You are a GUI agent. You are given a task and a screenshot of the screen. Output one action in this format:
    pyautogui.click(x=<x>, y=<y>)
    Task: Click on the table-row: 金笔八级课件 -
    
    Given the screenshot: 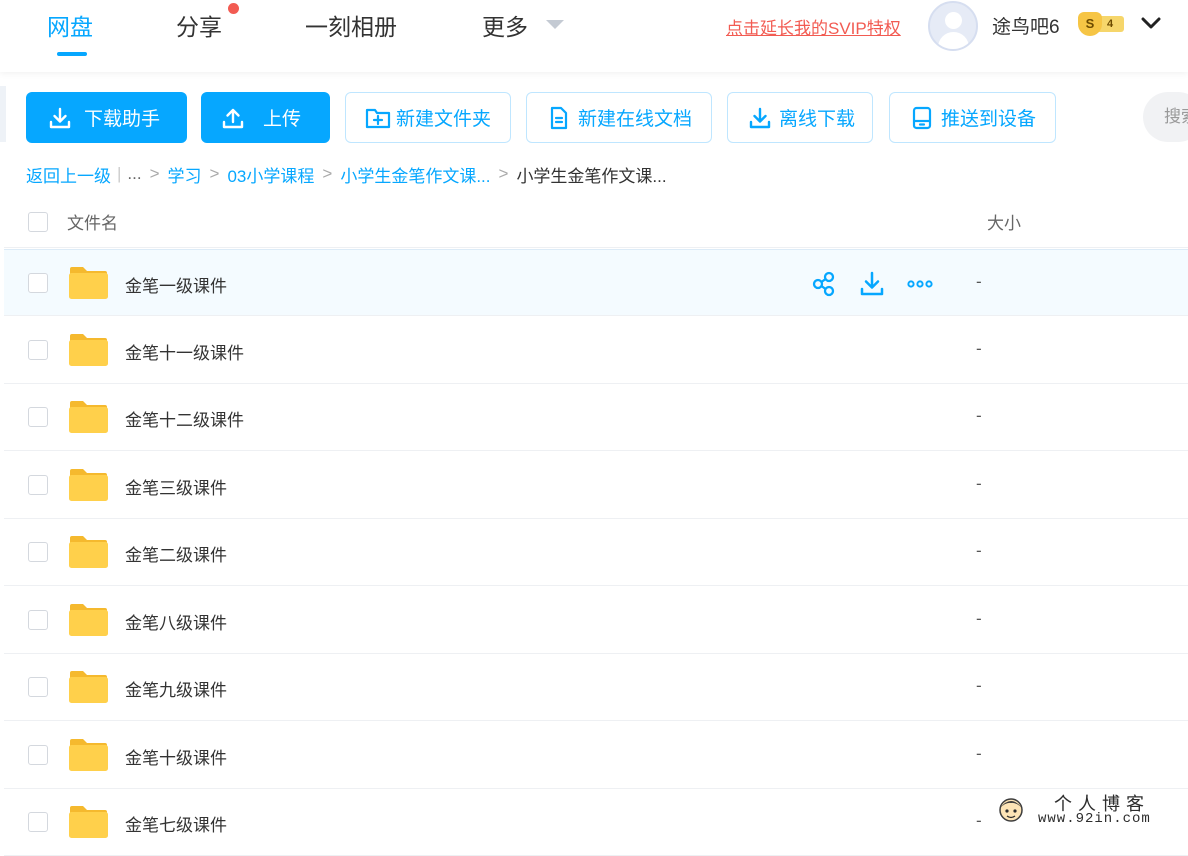 What is the action you would take?
    pyautogui.click(x=596, y=620)
    